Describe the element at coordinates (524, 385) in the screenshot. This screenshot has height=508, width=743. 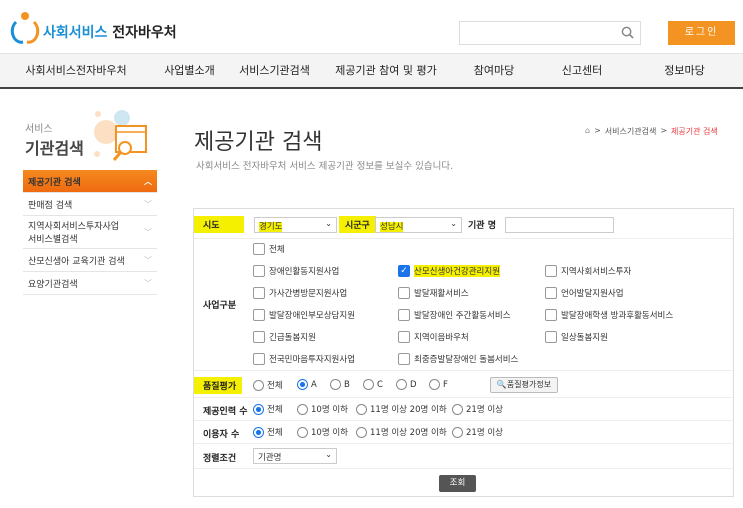
I see `quality-info-button: 🔍품질평가정보` at that location.